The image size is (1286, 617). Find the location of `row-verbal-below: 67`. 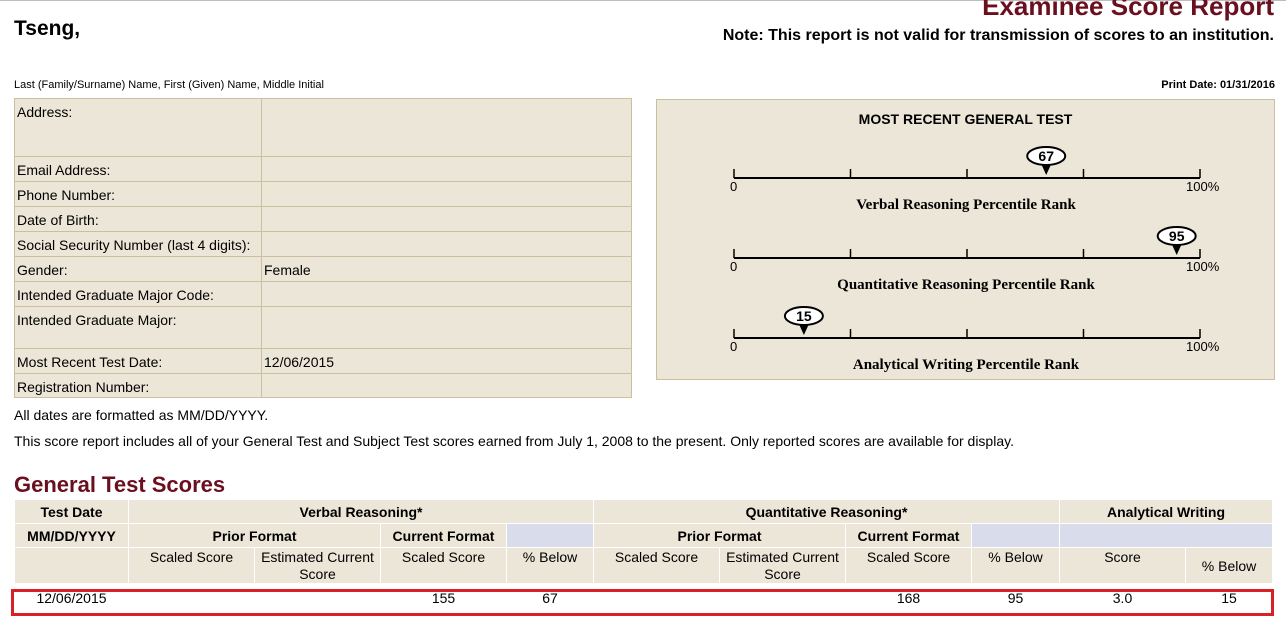

row-verbal-below: 67 is located at coordinates (550, 598).